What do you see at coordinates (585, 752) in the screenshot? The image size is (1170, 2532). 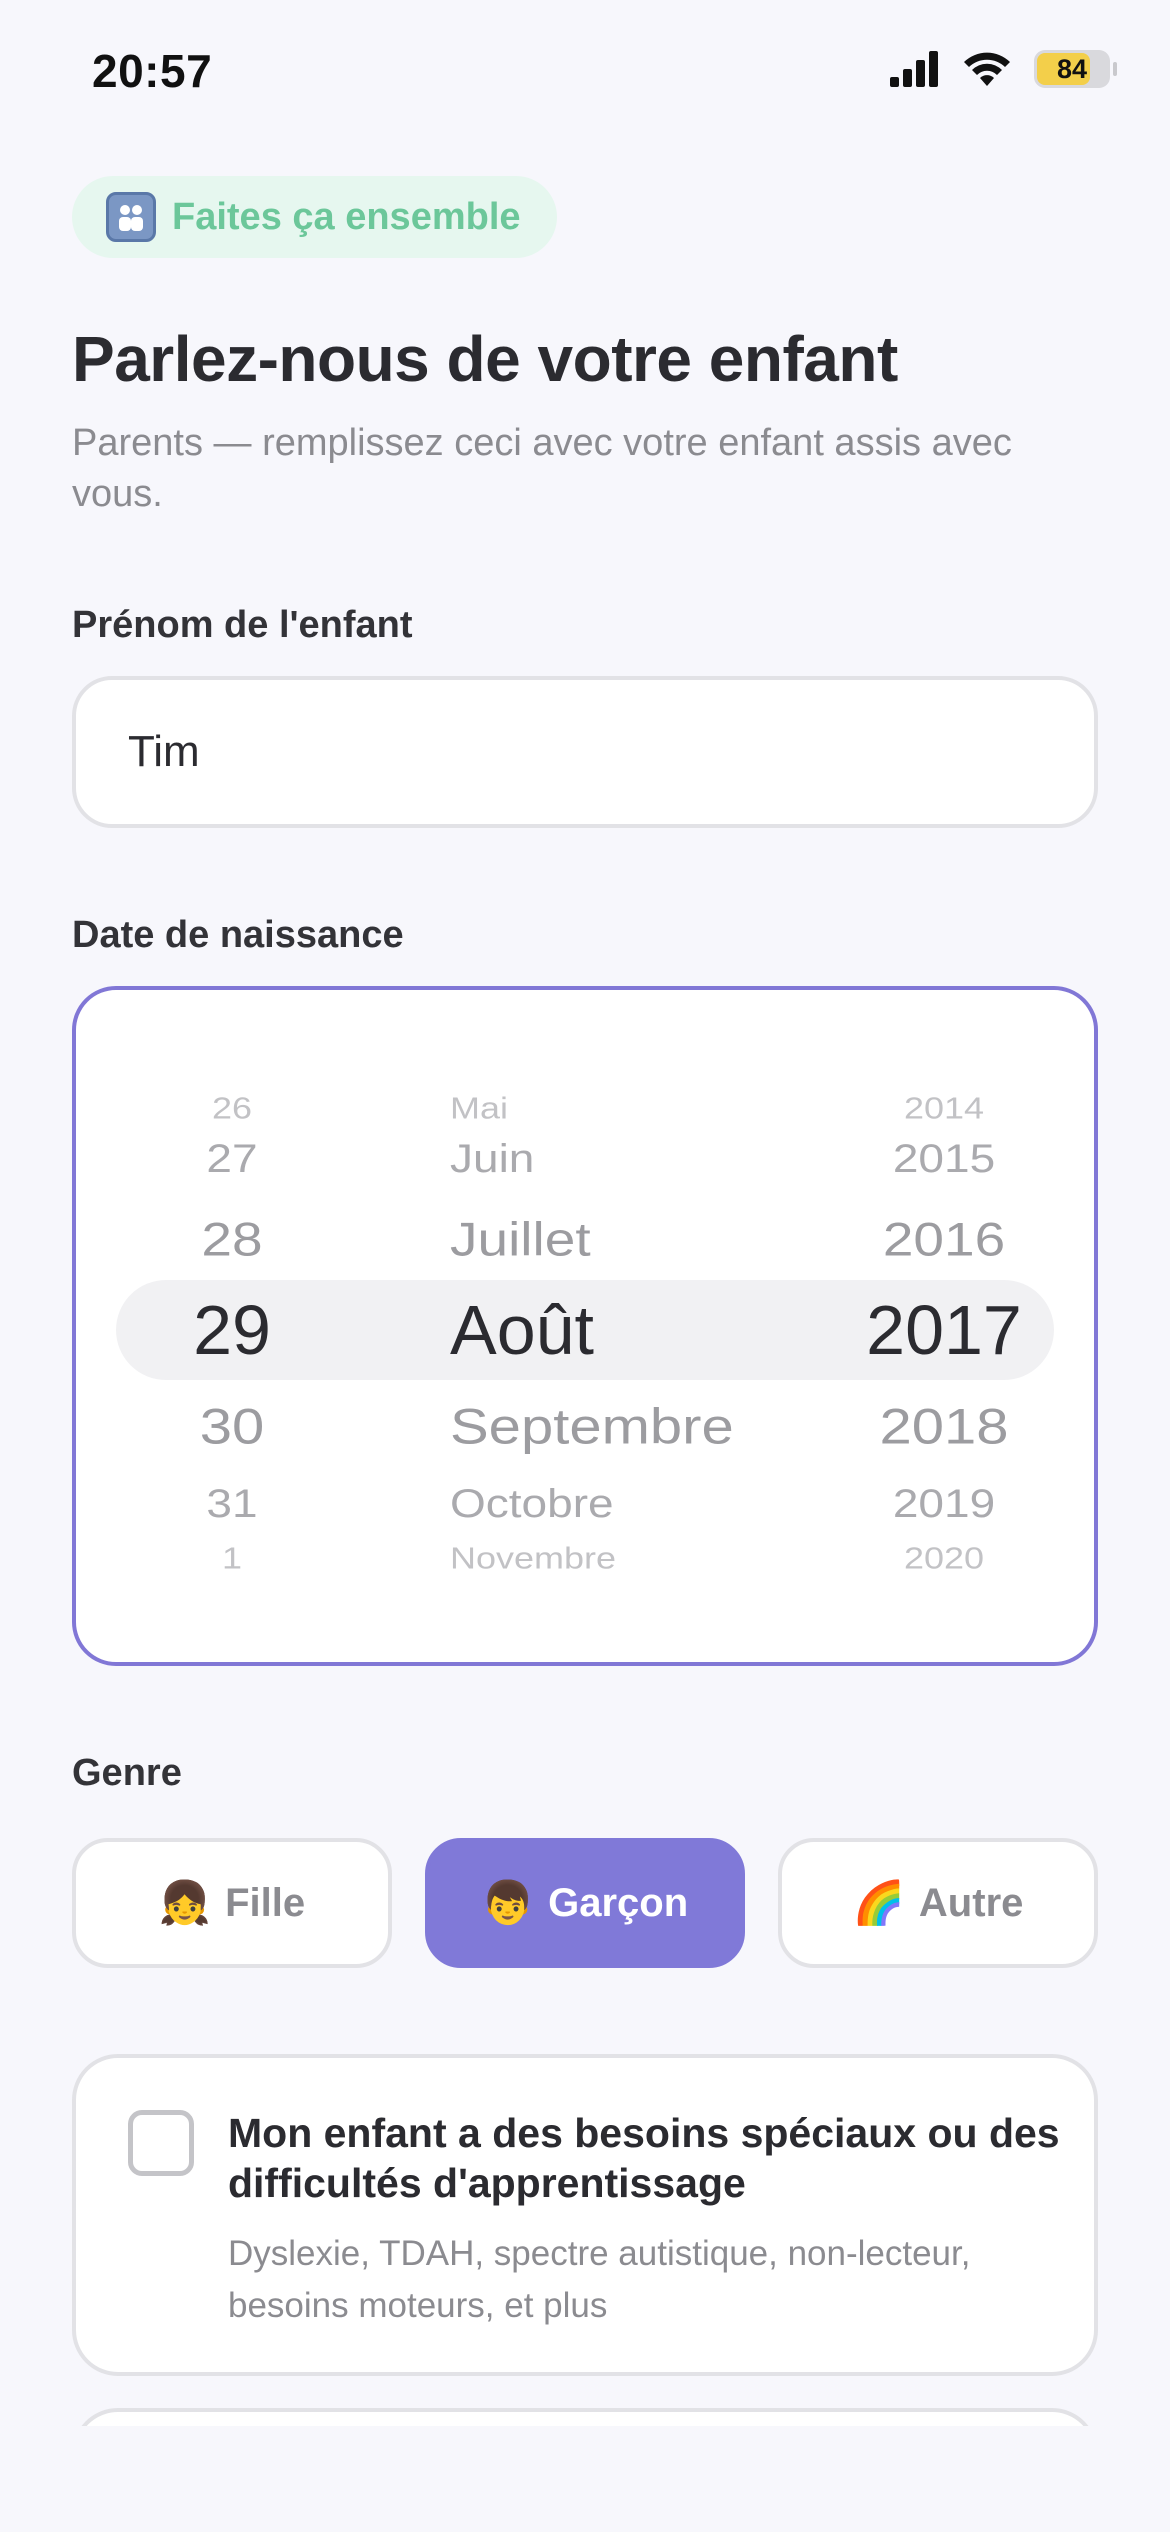 I see `first-name-input: Tim` at bounding box center [585, 752].